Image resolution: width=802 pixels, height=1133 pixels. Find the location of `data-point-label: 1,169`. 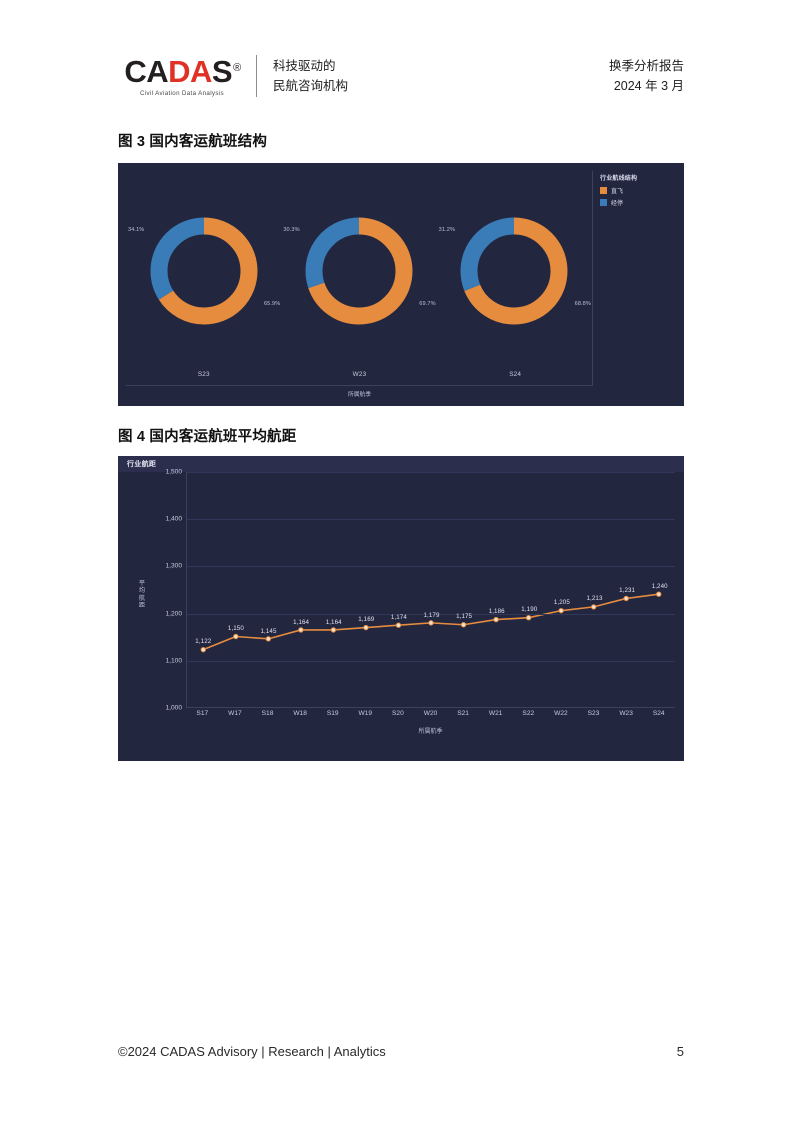

data-point-label: 1,169 is located at coordinates (366, 620).